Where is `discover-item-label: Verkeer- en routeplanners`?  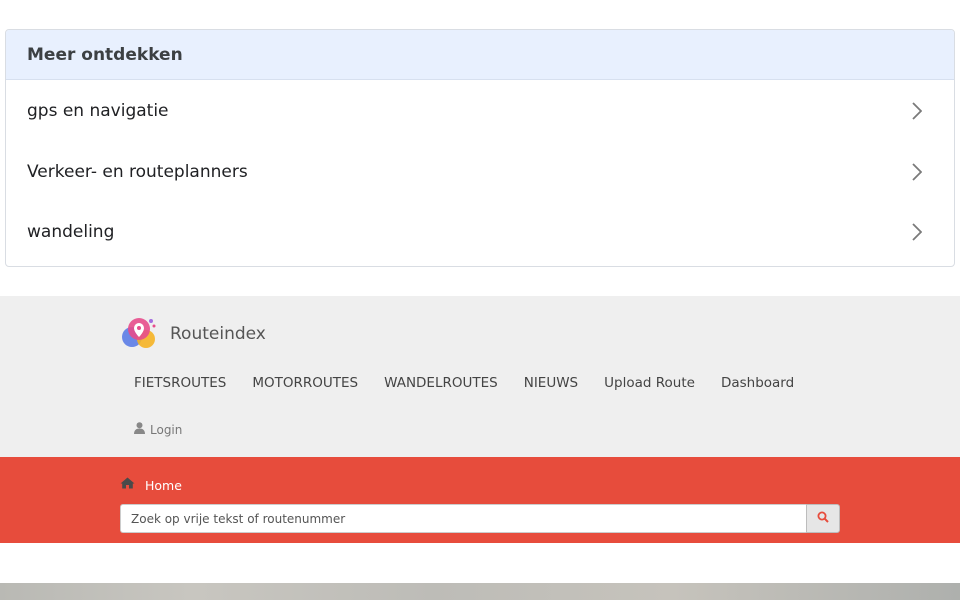 discover-item-label: Verkeer- en routeplanners is located at coordinates (137, 172).